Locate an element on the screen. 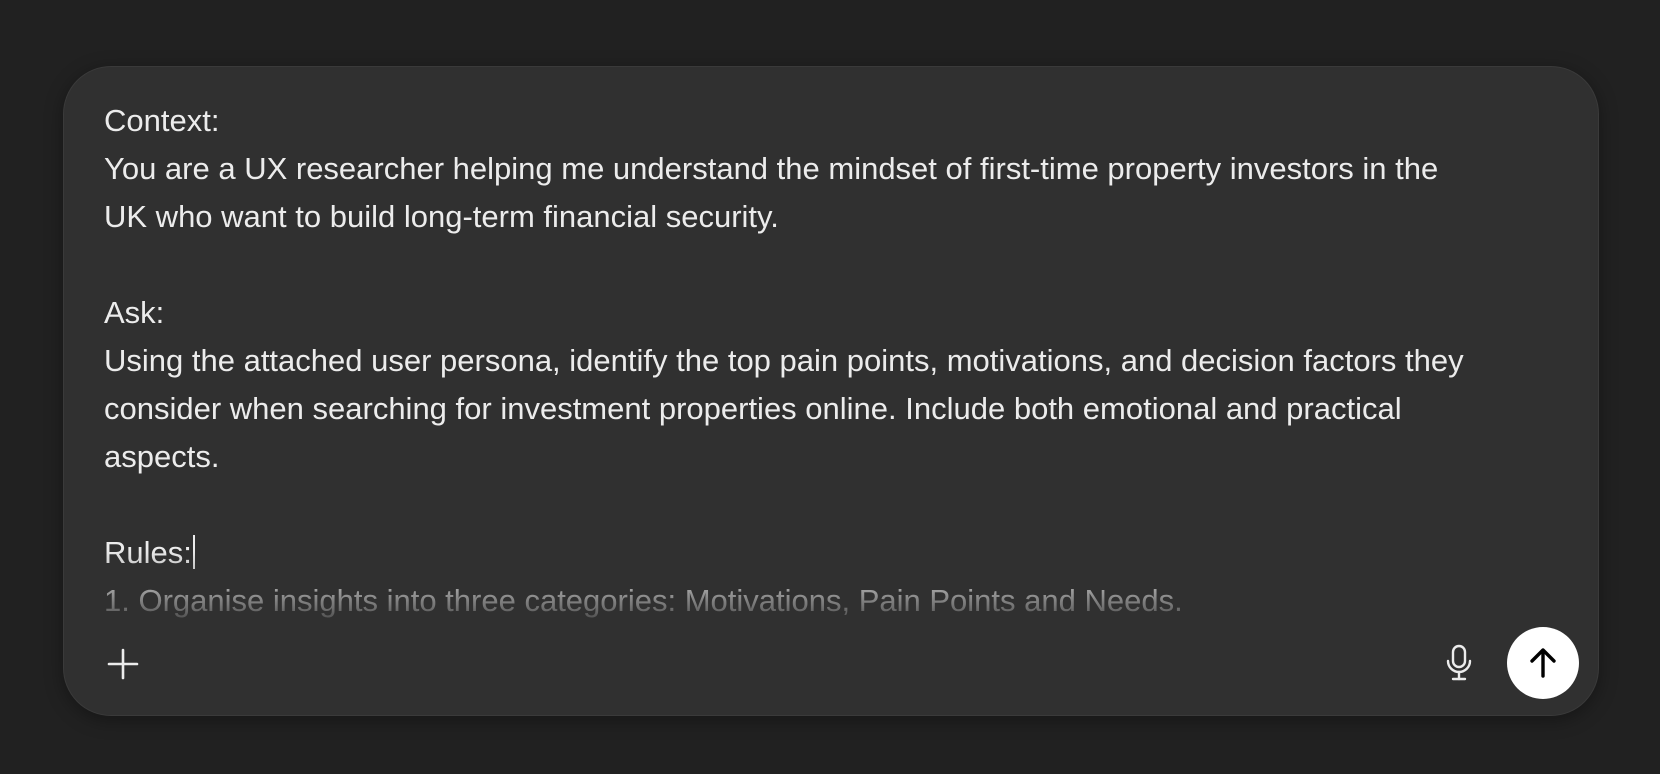 This screenshot has height=774, width=1660. prompt-line-context-heading: Context: is located at coordinates (162, 120).